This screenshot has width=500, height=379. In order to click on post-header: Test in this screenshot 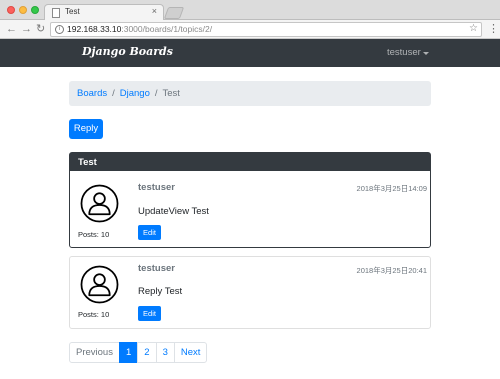, I will do `click(250, 162)`.